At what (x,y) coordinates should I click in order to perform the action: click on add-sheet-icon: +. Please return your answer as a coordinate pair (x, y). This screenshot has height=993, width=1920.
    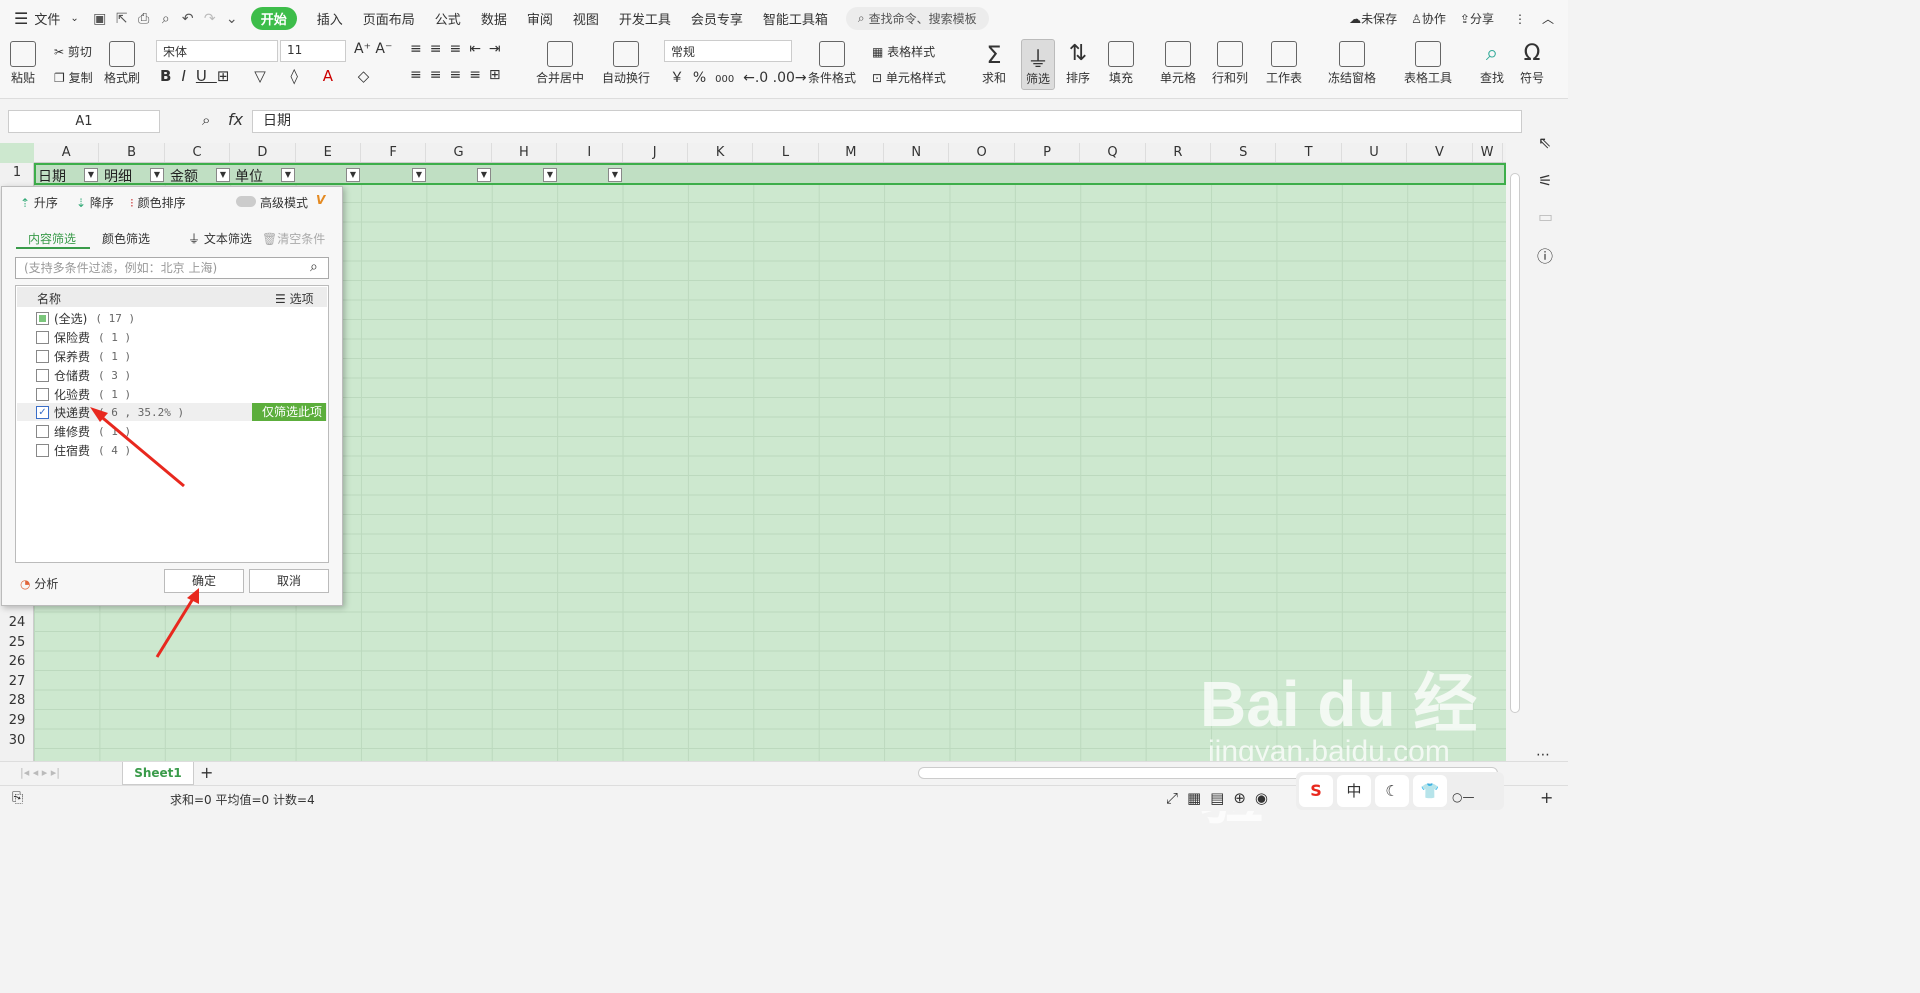
    Looking at the image, I should click on (206, 772).